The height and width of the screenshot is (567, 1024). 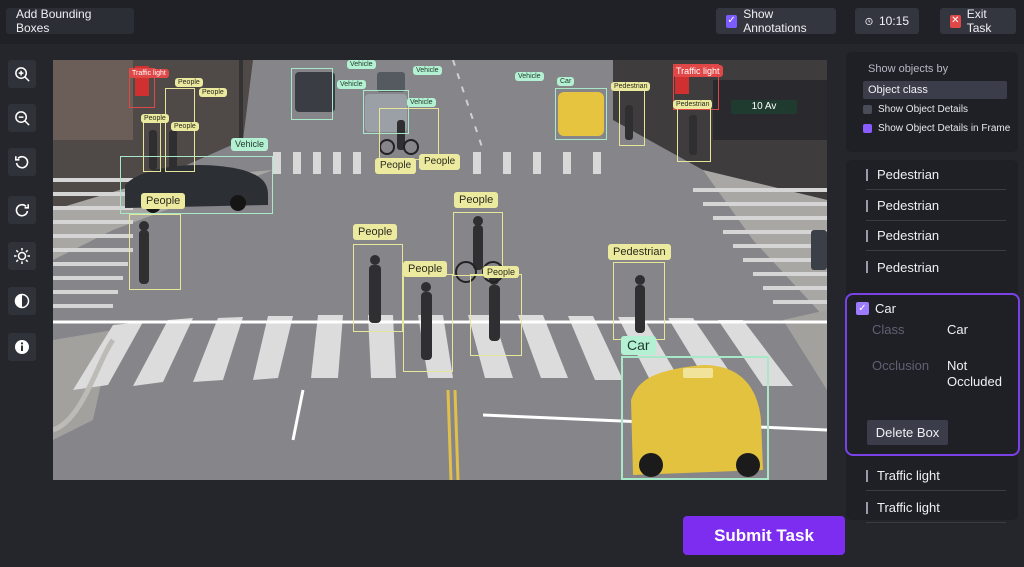 What do you see at coordinates (935, 90) in the screenshot?
I see `filter-select: Object class` at bounding box center [935, 90].